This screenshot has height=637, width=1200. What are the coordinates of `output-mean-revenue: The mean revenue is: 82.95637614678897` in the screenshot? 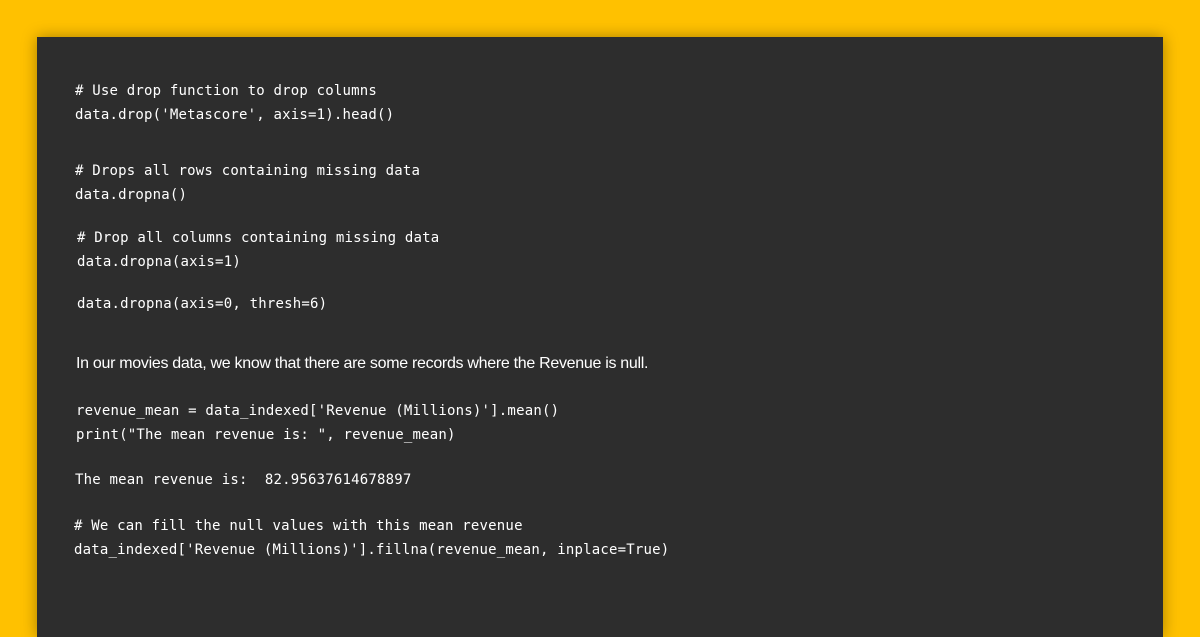 It's located at (243, 480).